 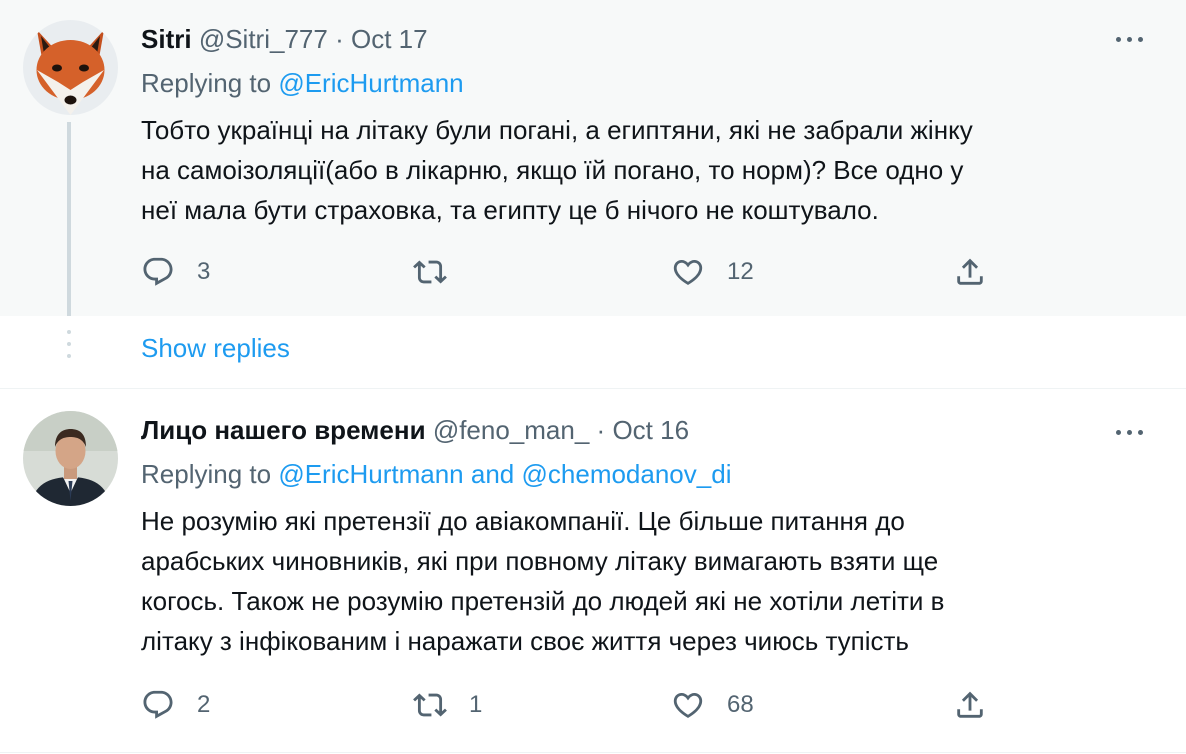 What do you see at coordinates (511, 430) in the screenshot?
I see `author-handle: @feno_man_` at bounding box center [511, 430].